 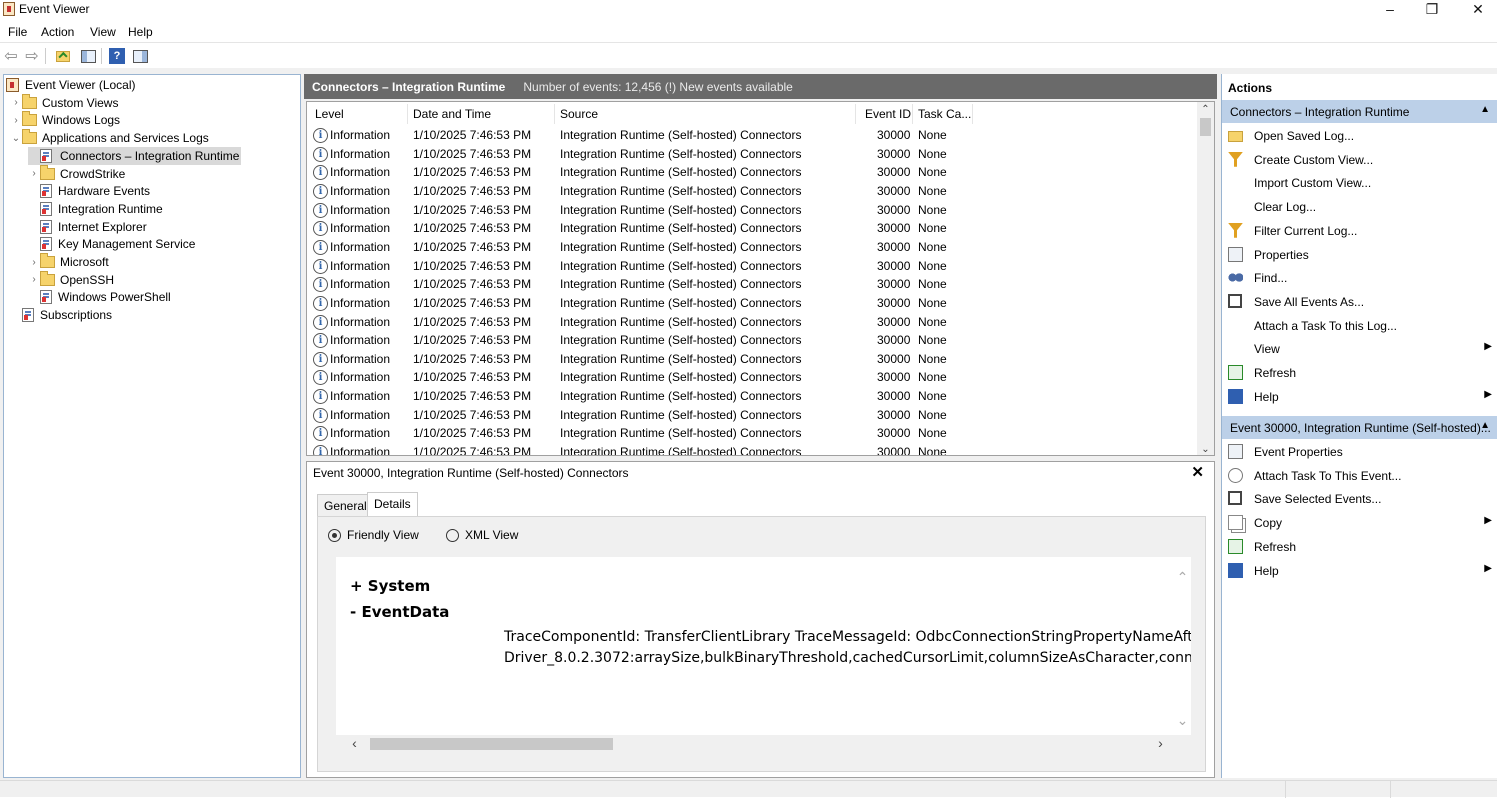 What do you see at coordinates (373, 535) in the screenshot?
I see `friendly-view-radio: Friendly View` at bounding box center [373, 535].